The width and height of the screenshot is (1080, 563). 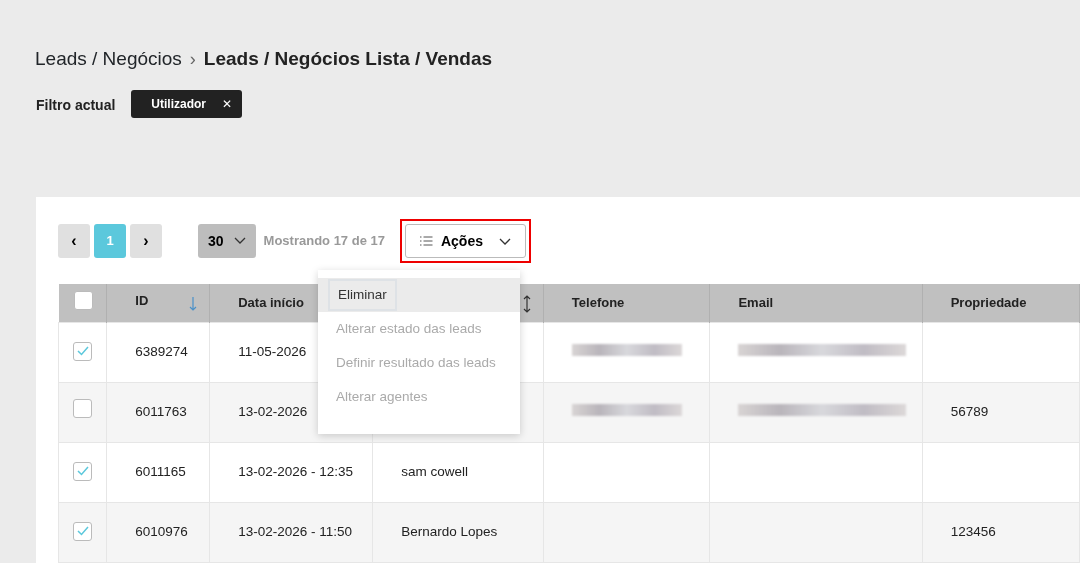 I want to click on column-header: ID, so click(x=142, y=300).